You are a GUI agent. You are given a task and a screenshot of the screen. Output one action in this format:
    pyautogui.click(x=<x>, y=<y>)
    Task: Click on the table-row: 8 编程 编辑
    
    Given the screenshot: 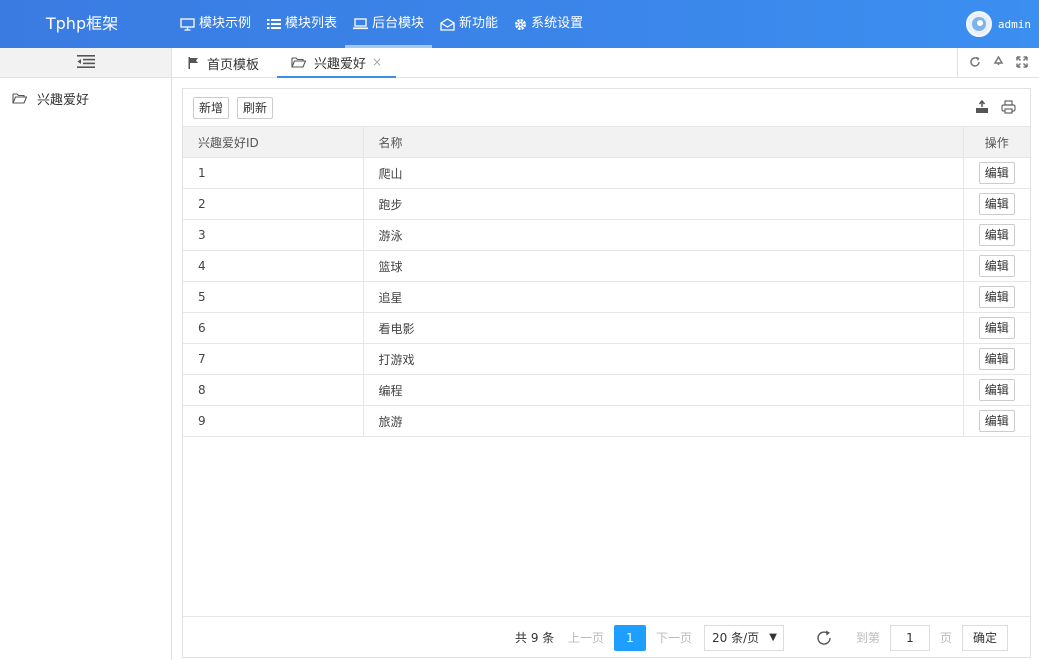 What is the action you would take?
    pyautogui.click(x=606, y=390)
    